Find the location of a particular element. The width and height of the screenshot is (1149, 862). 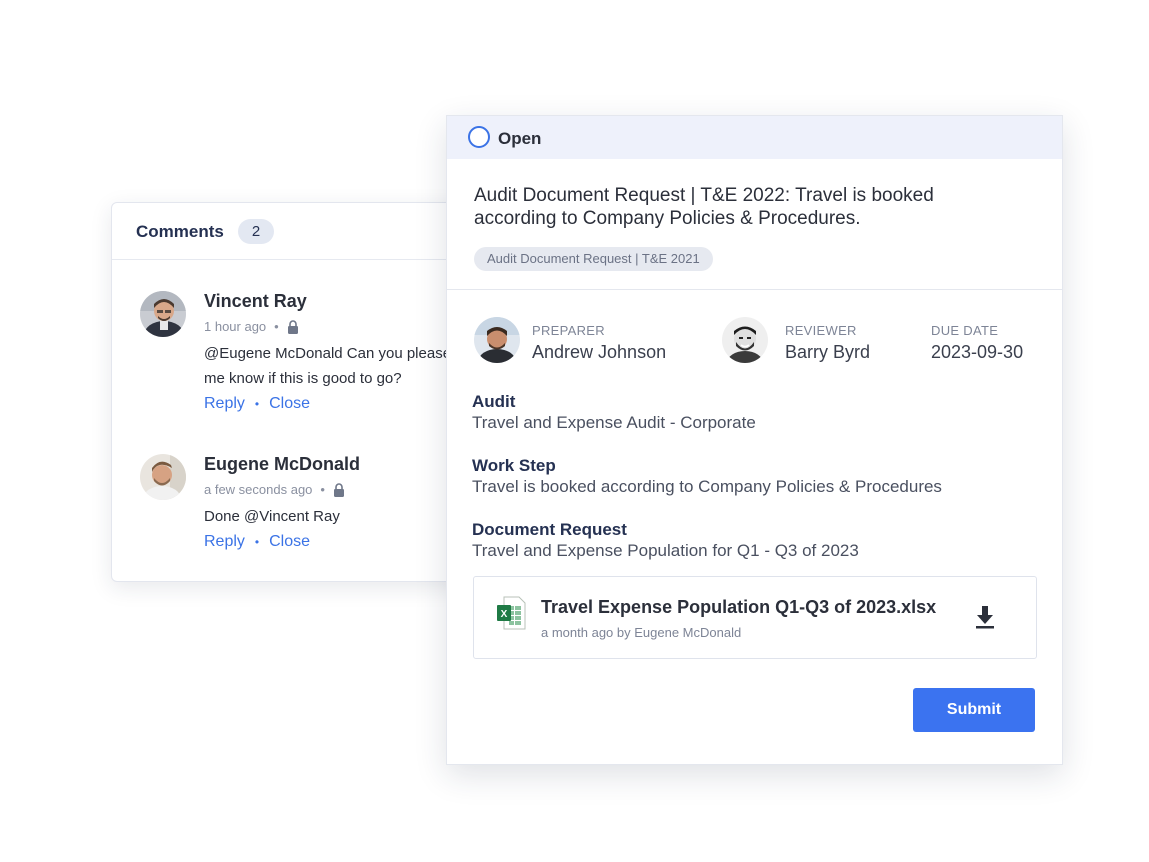

excel-file-icon: X is located at coordinates (511, 613).